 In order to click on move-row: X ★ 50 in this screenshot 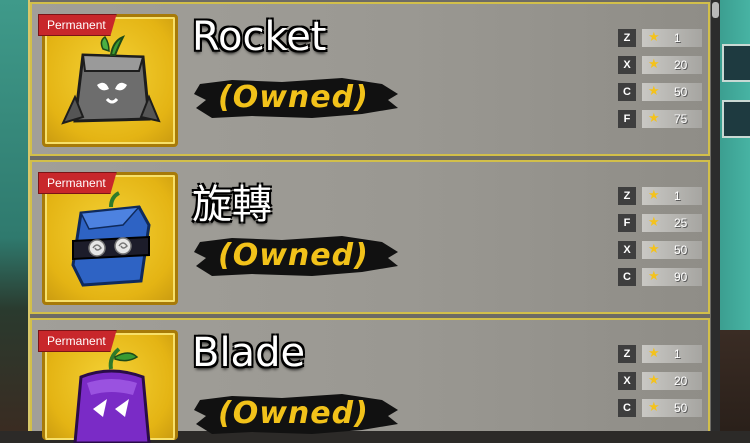, I will do `click(663, 250)`.